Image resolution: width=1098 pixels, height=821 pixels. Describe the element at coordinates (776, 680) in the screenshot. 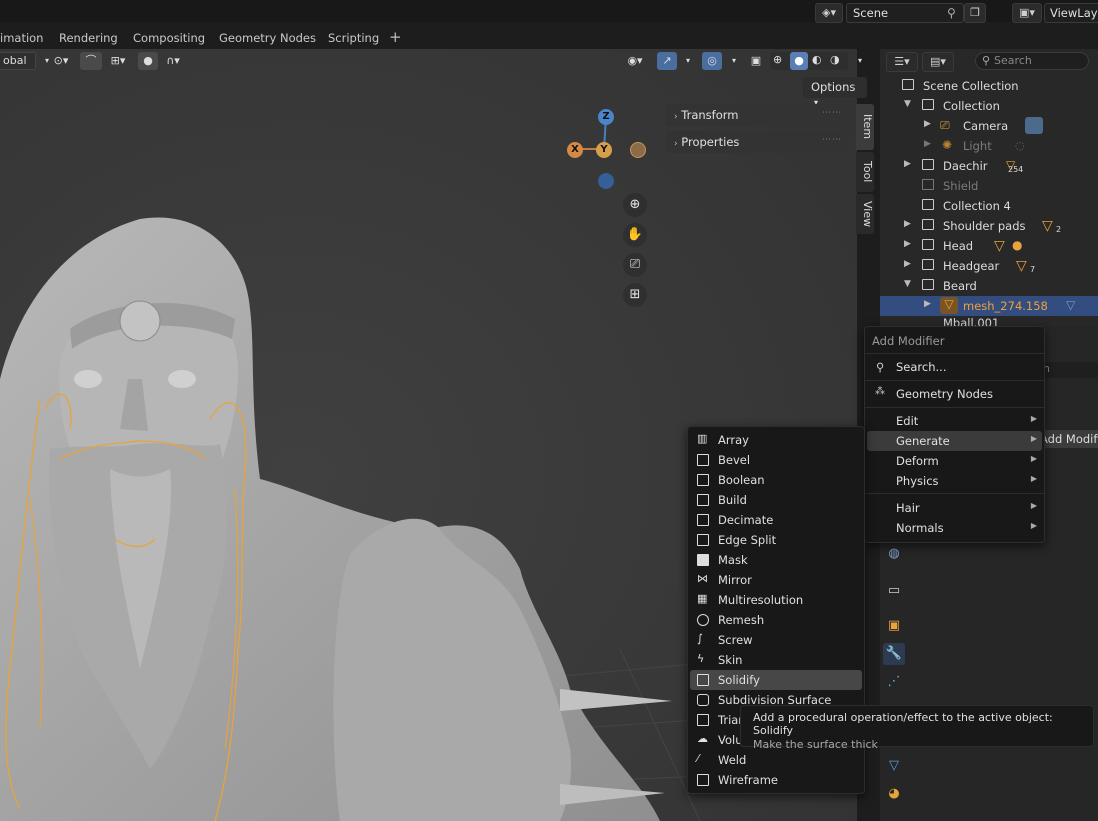

I see `menu-item-solidify: Solidify` at that location.